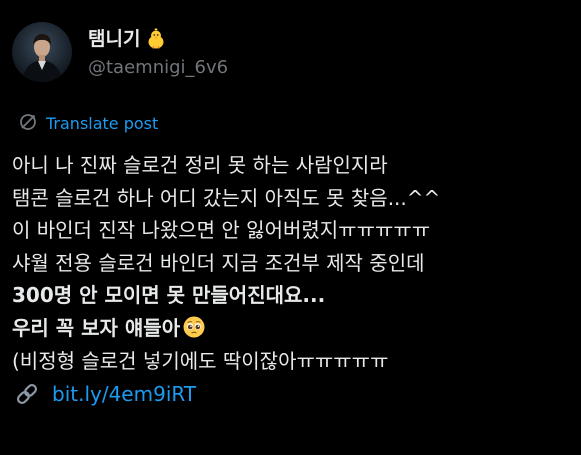 The height and width of the screenshot is (455, 581). What do you see at coordinates (200, 360) in the screenshot?
I see `post-line: (비정형 슬로건 넣기에도 딱이잖아ㅠㅠㅠㅠㅠ` at bounding box center [200, 360].